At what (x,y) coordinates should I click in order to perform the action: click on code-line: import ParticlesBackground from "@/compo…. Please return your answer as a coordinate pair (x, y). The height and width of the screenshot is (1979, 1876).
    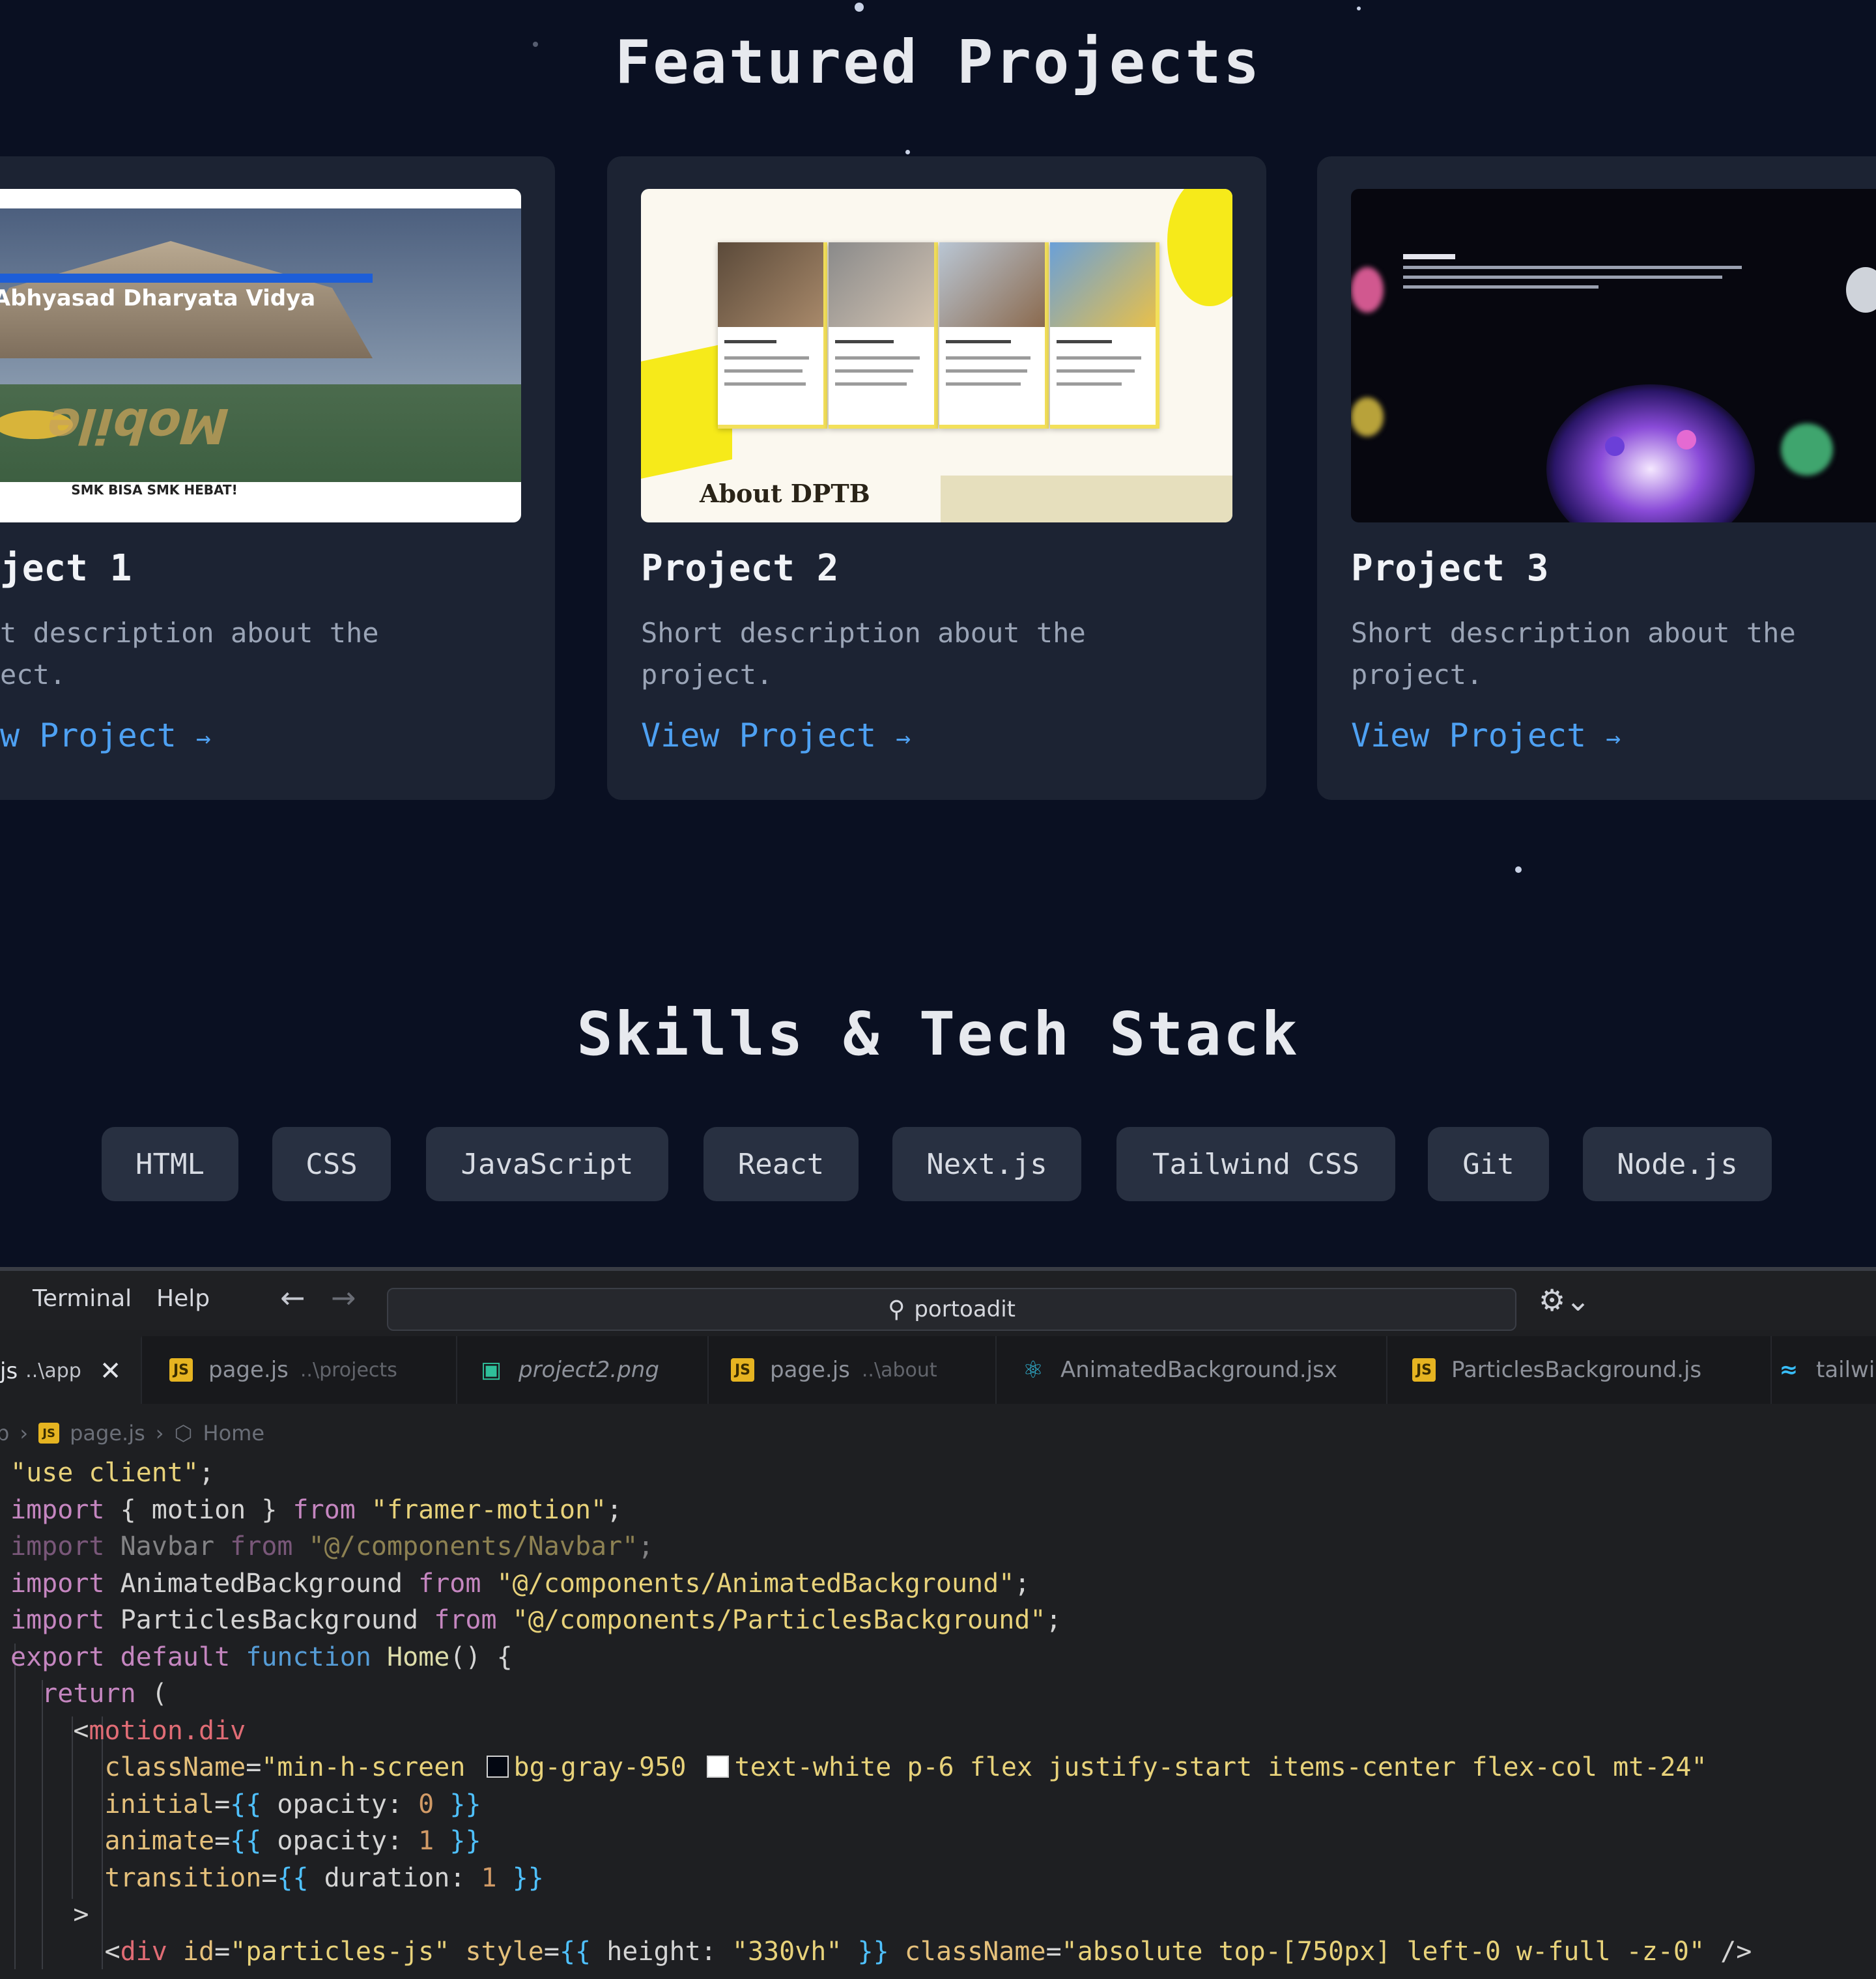
    Looking at the image, I should click on (536, 1620).